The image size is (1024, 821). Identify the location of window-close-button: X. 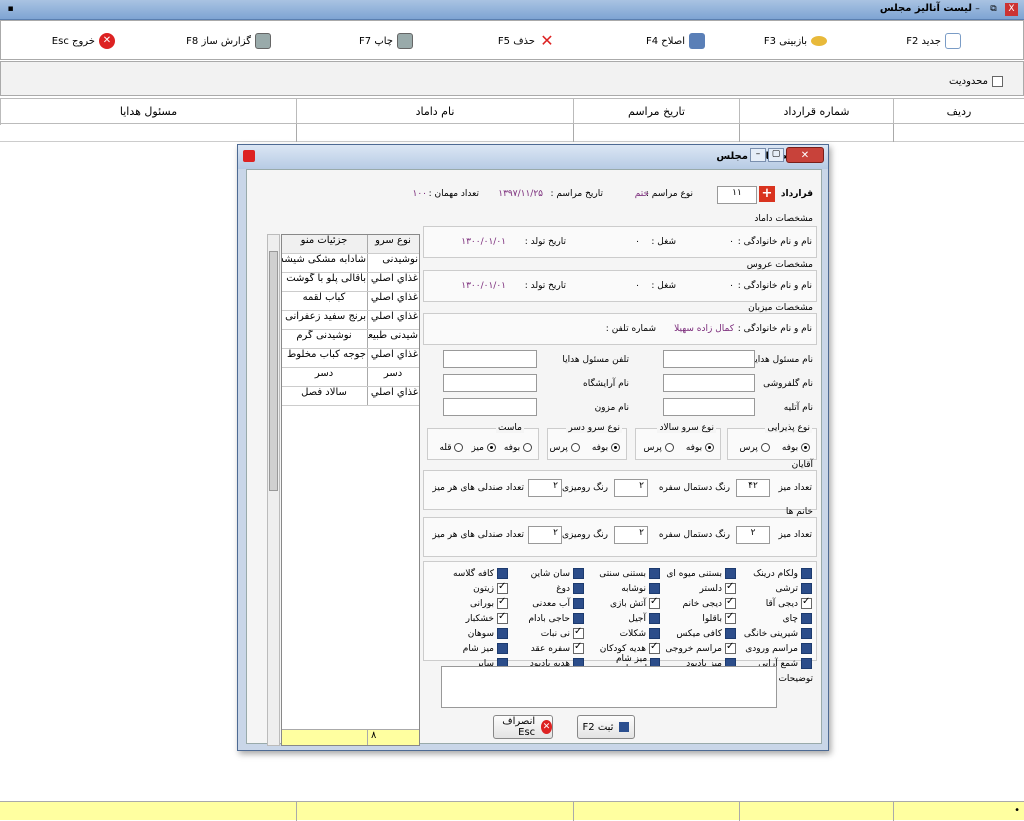
(1011, 9).